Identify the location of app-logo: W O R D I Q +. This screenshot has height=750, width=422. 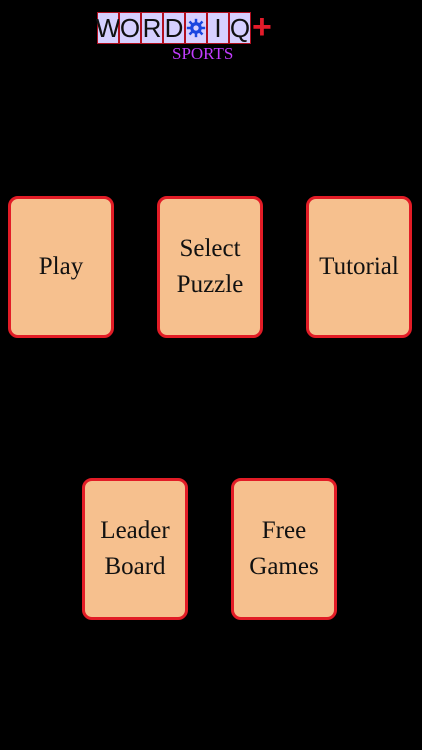
(183, 27).